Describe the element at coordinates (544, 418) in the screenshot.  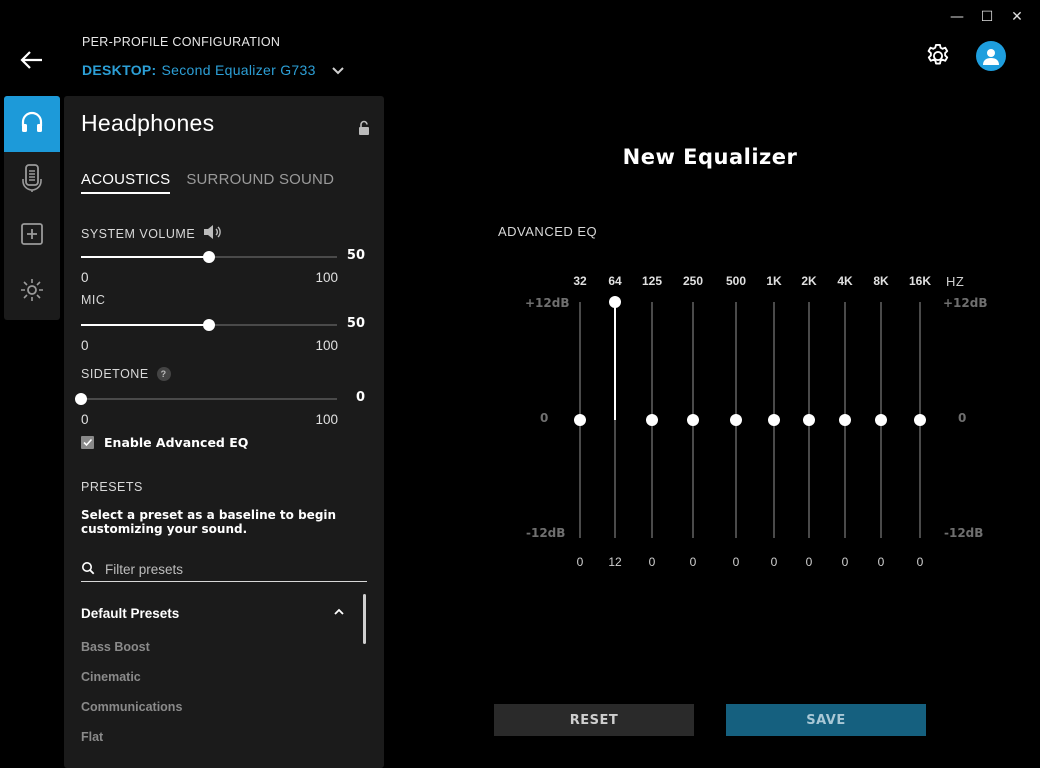
I see `eq-zero-db-left: 0` at that location.